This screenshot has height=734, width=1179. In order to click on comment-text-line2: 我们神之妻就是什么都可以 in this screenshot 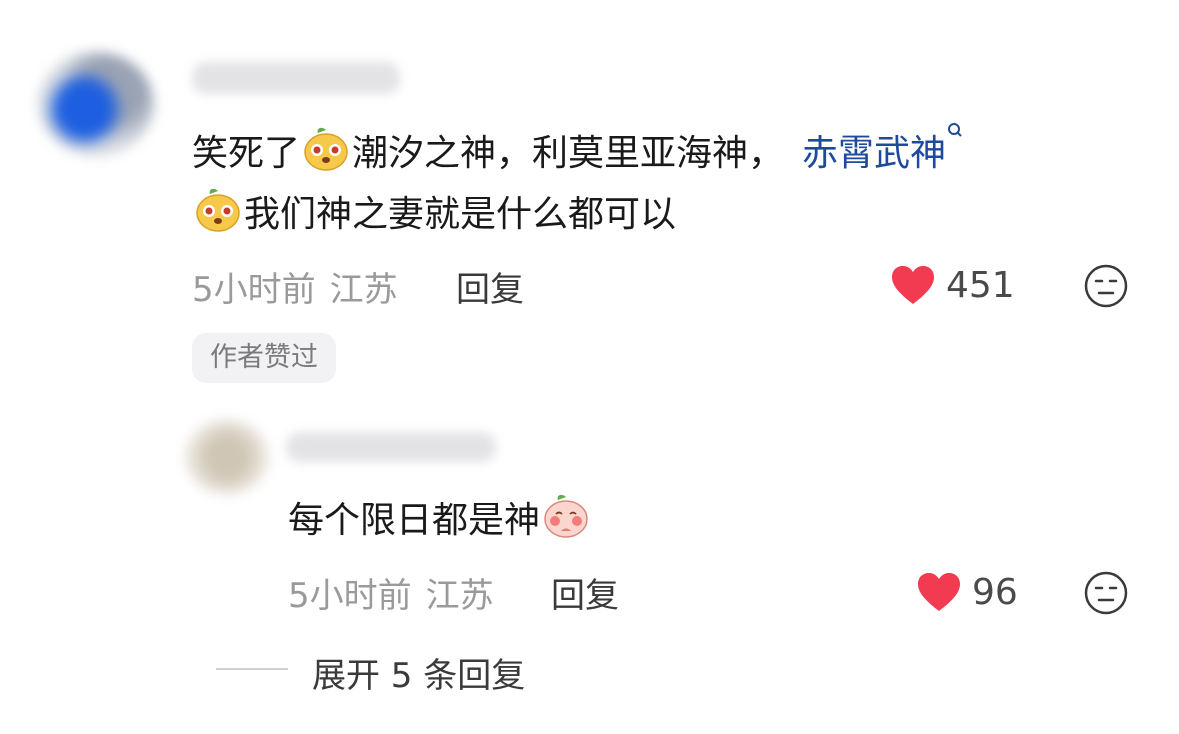, I will do `click(434, 215)`.